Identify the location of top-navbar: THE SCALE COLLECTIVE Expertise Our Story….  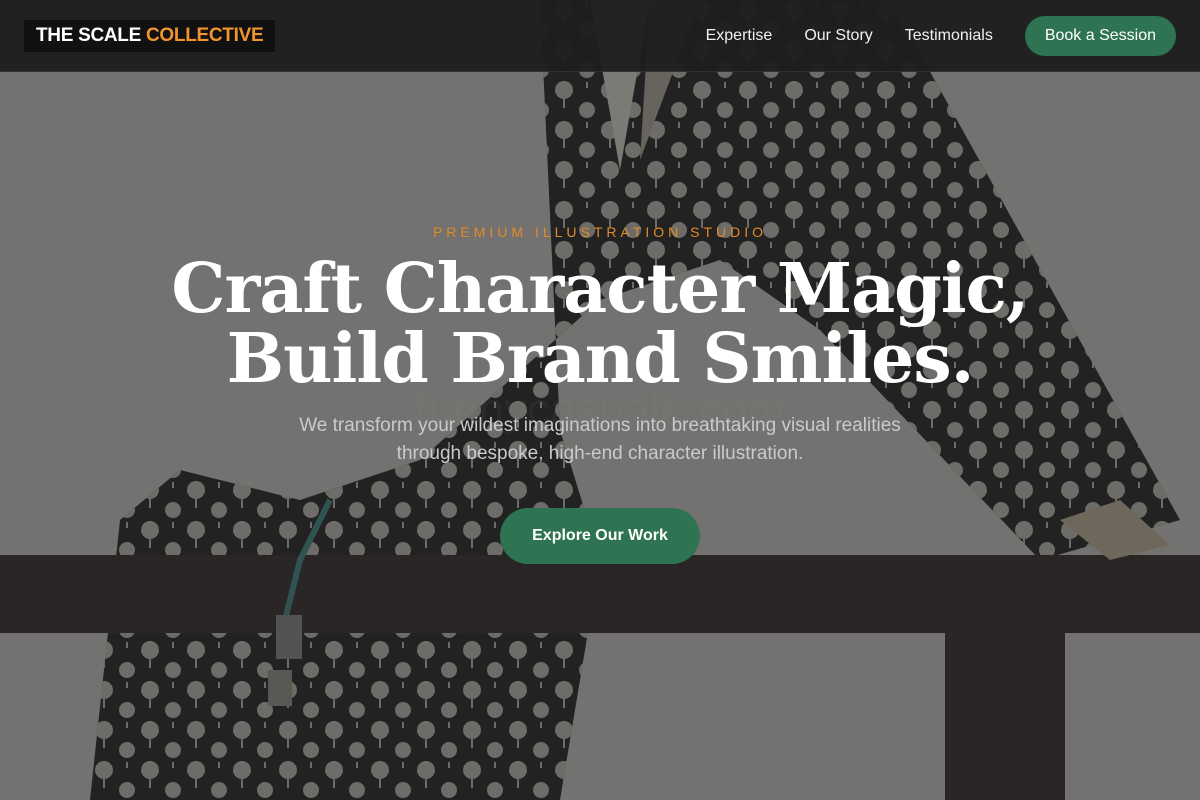
(600, 36).